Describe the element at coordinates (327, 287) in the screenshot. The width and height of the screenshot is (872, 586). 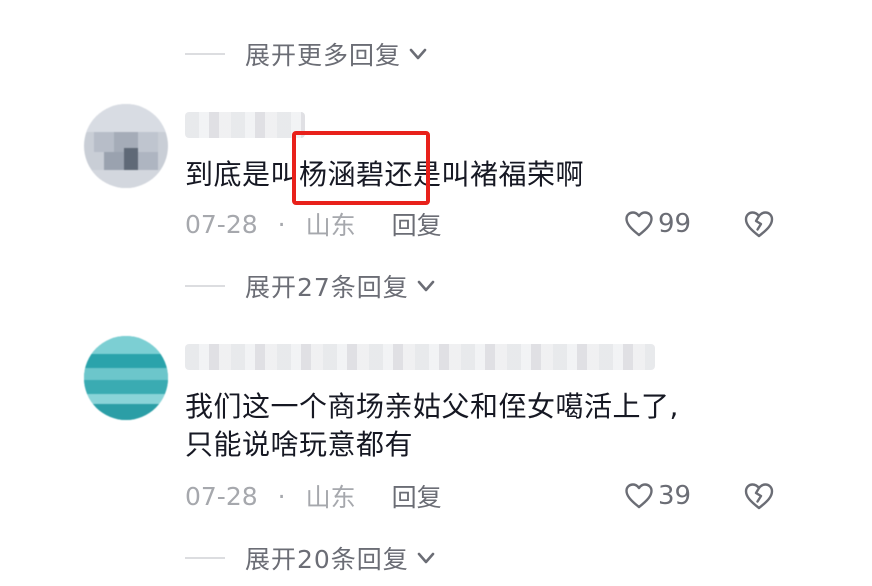
I see `expand-replies-label: 展开27条回复` at that location.